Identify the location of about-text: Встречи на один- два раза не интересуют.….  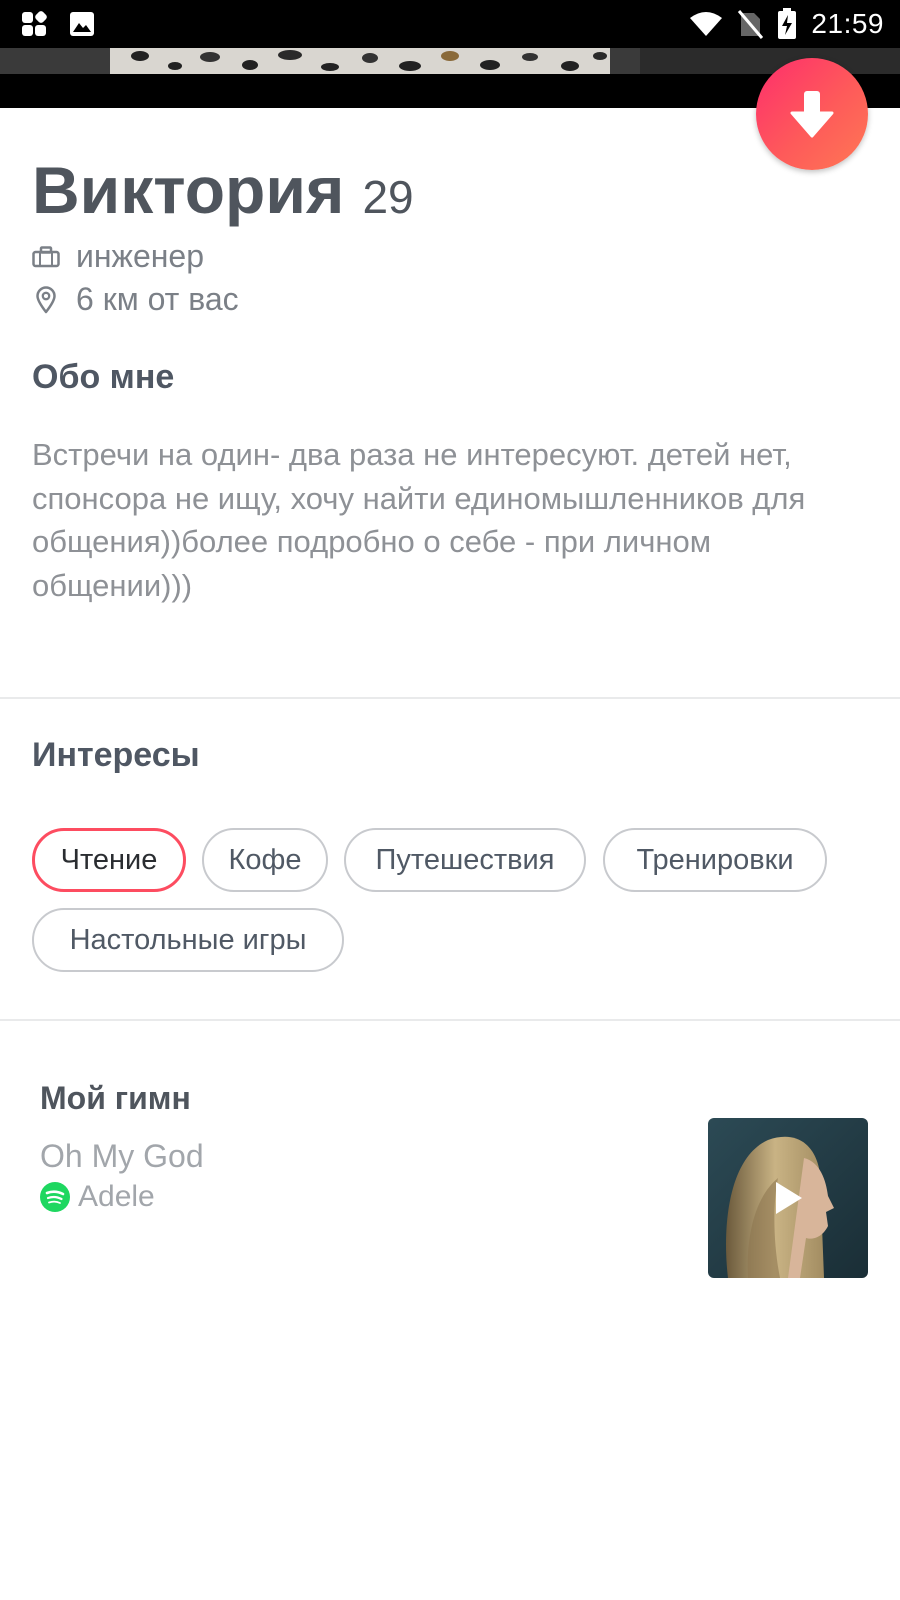
(419, 520).